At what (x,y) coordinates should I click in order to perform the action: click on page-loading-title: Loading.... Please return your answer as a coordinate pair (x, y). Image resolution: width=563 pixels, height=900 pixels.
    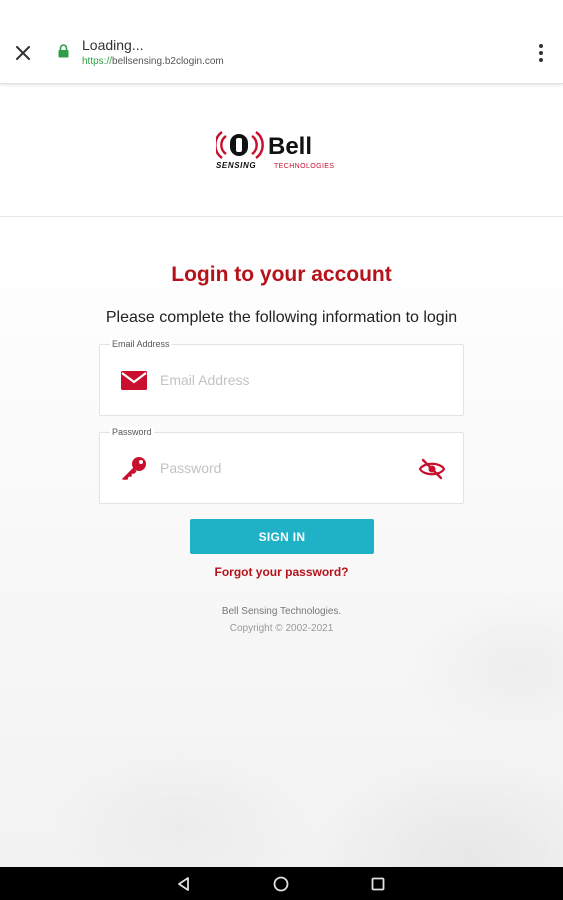
    Looking at the image, I should click on (113, 45).